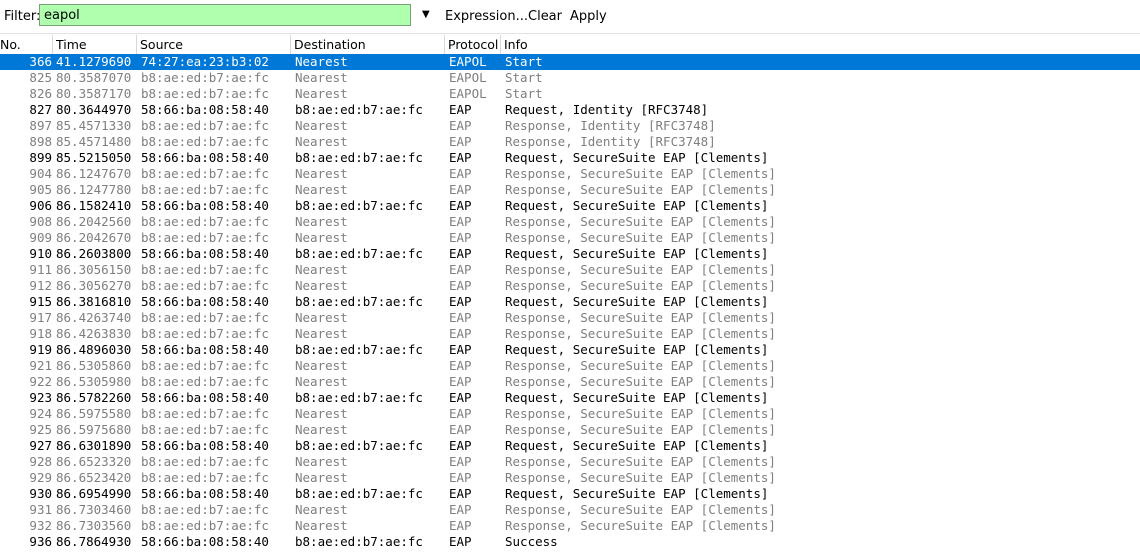 The width and height of the screenshot is (1140, 555). What do you see at coordinates (426, 14) in the screenshot?
I see `filter-dropdown-icon: ▼` at bounding box center [426, 14].